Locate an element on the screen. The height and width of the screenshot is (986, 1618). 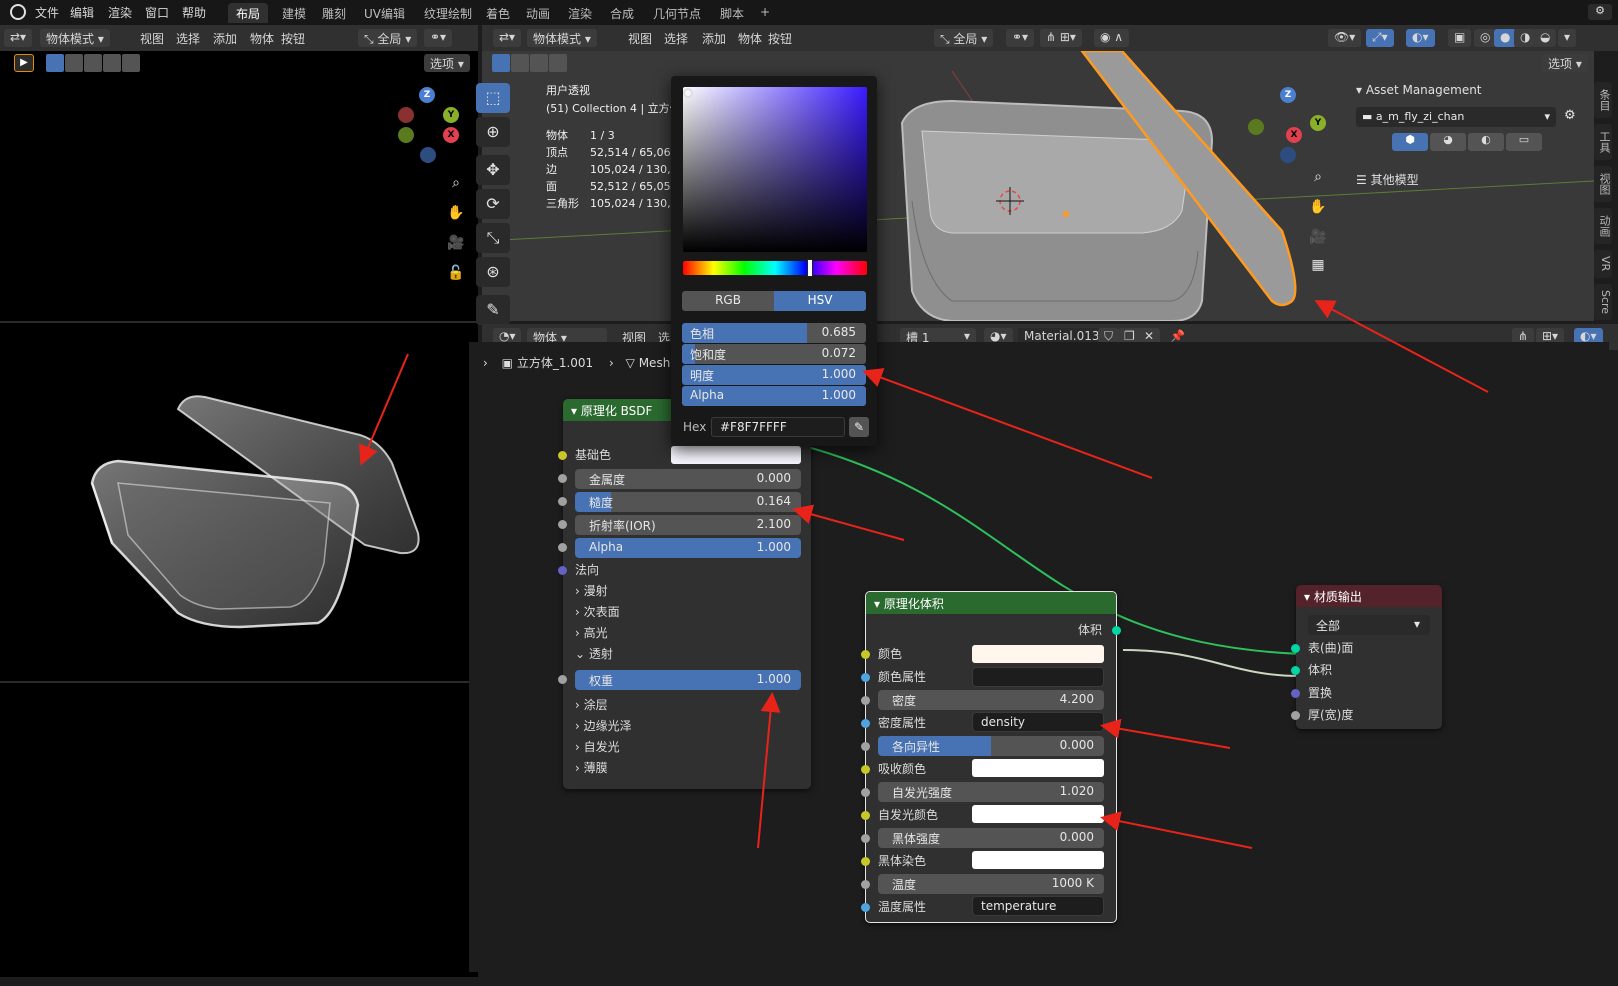
volume-output-socket is located at coordinates (1116, 630).